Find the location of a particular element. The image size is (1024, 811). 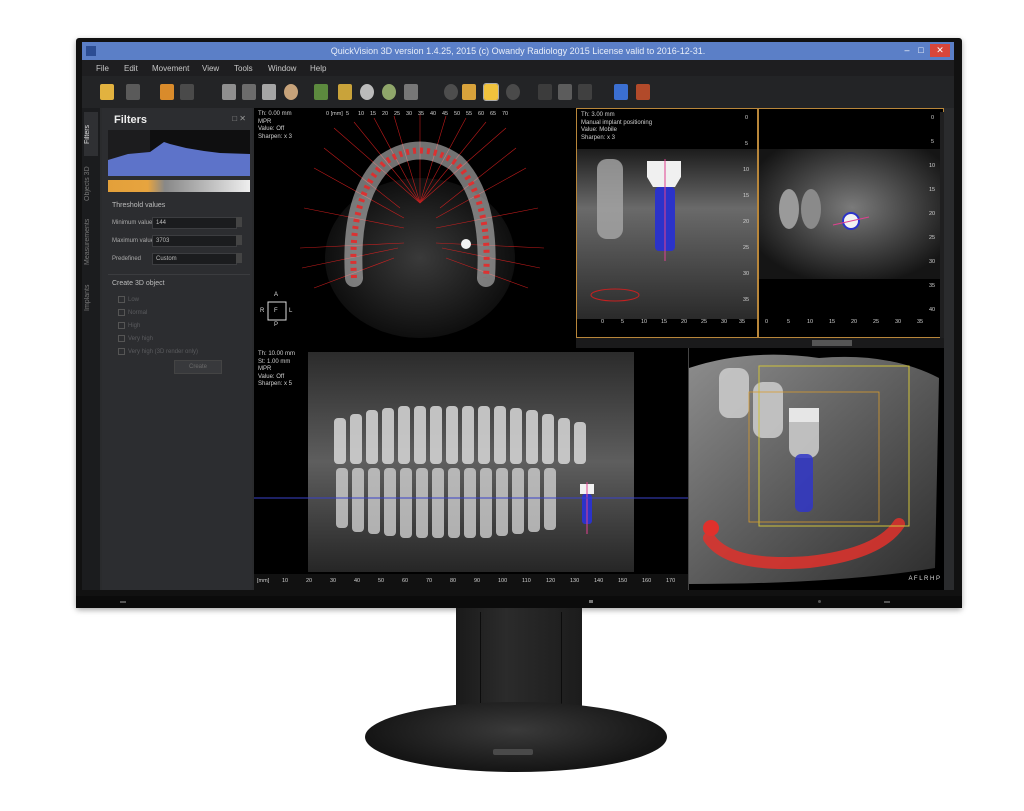

create-button: Create is located at coordinates (198, 367).